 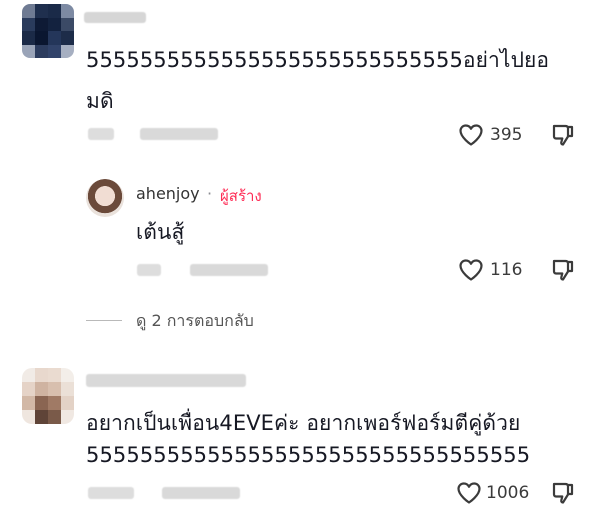 I want to click on creator-username: ahenjoy, so click(x=168, y=193).